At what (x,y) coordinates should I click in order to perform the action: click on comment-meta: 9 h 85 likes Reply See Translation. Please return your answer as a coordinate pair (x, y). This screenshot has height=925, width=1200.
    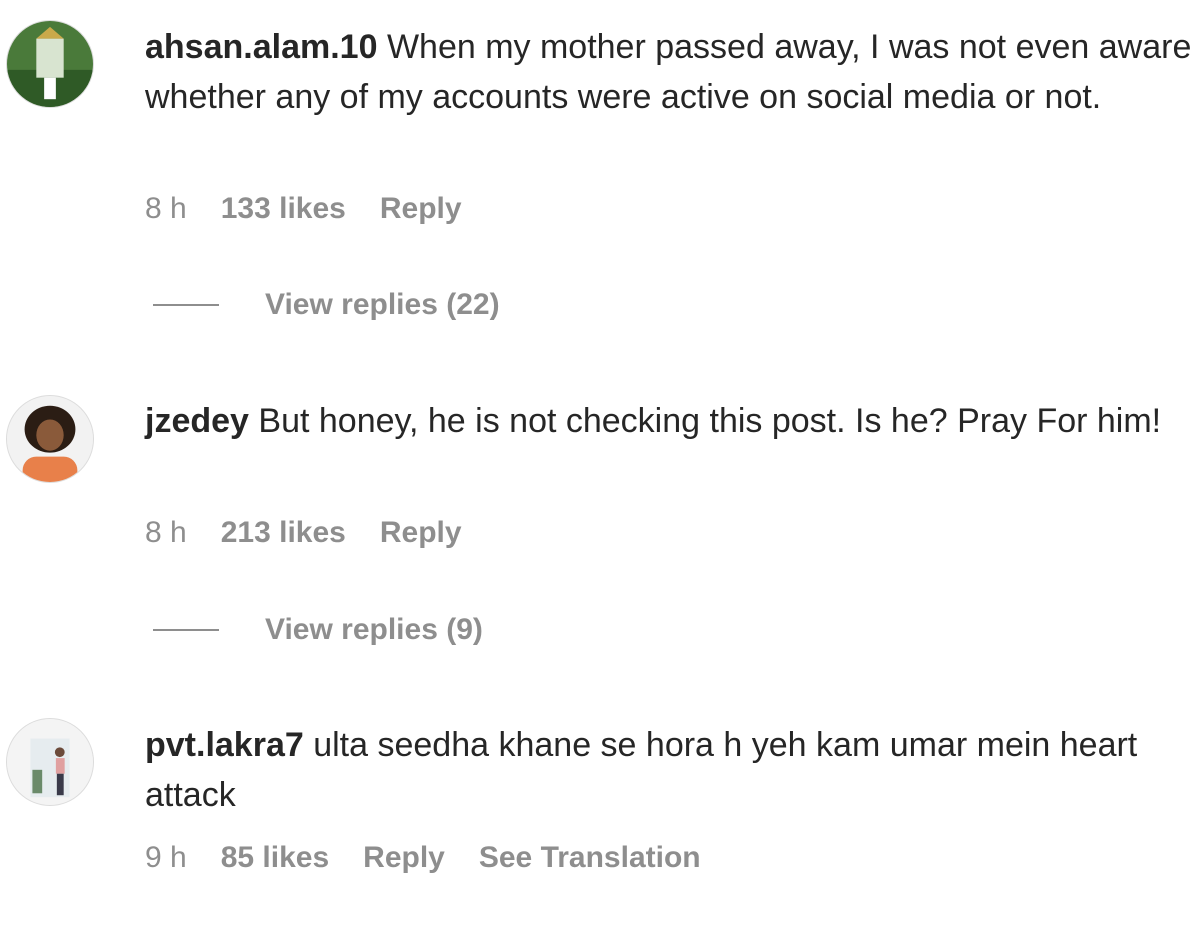
    Looking at the image, I should click on (440, 858).